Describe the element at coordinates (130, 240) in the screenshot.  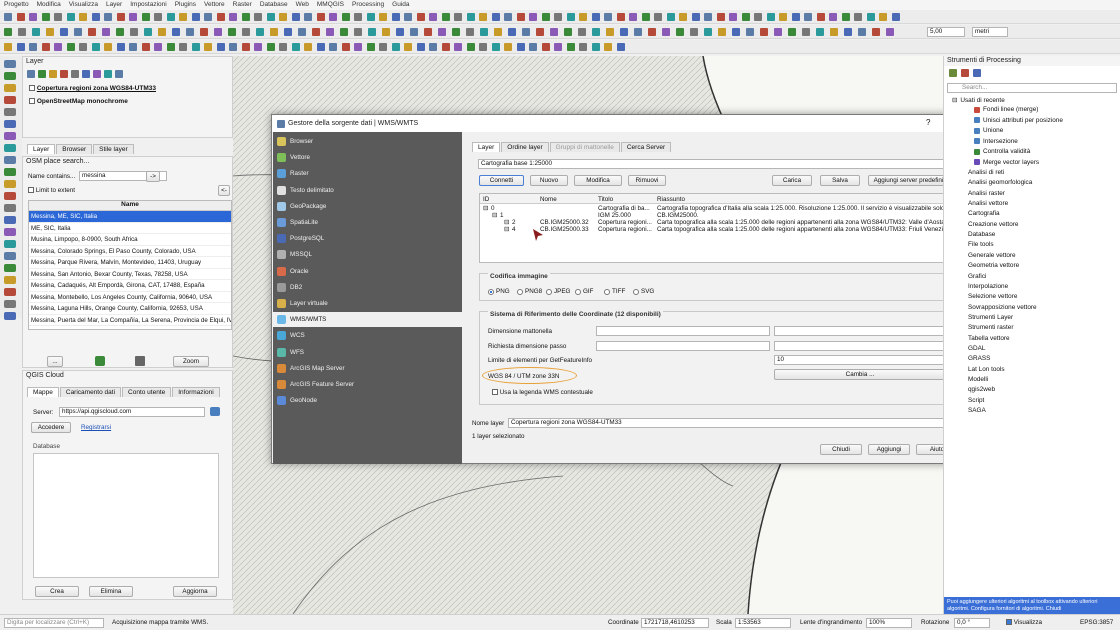
I see `result-row: Musina, Limpopo, 8-0900, South Africa` at that location.